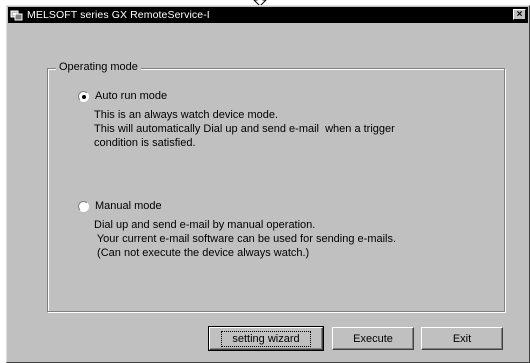 Image resolution: width=530 pixels, height=363 pixels. What do you see at coordinates (83, 96) in the screenshot?
I see `auto-run-mode-radio` at bounding box center [83, 96].